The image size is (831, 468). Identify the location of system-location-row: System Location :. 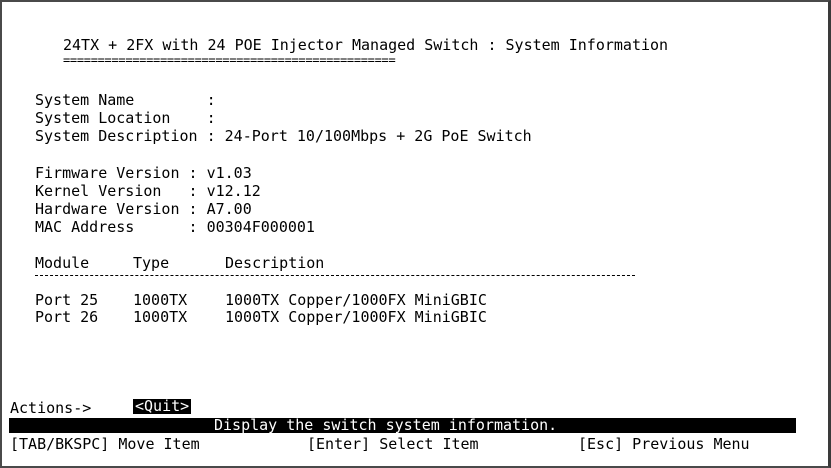
(125, 118).